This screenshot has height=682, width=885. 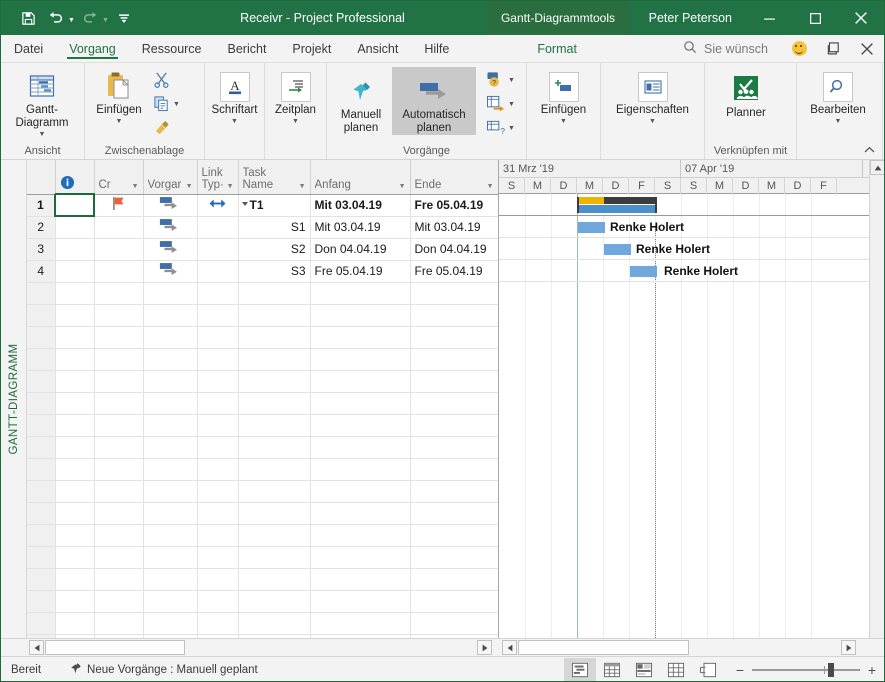 What do you see at coordinates (170, 177) in the screenshot?
I see `column-header-task-mode: Vorgar ▼` at bounding box center [170, 177].